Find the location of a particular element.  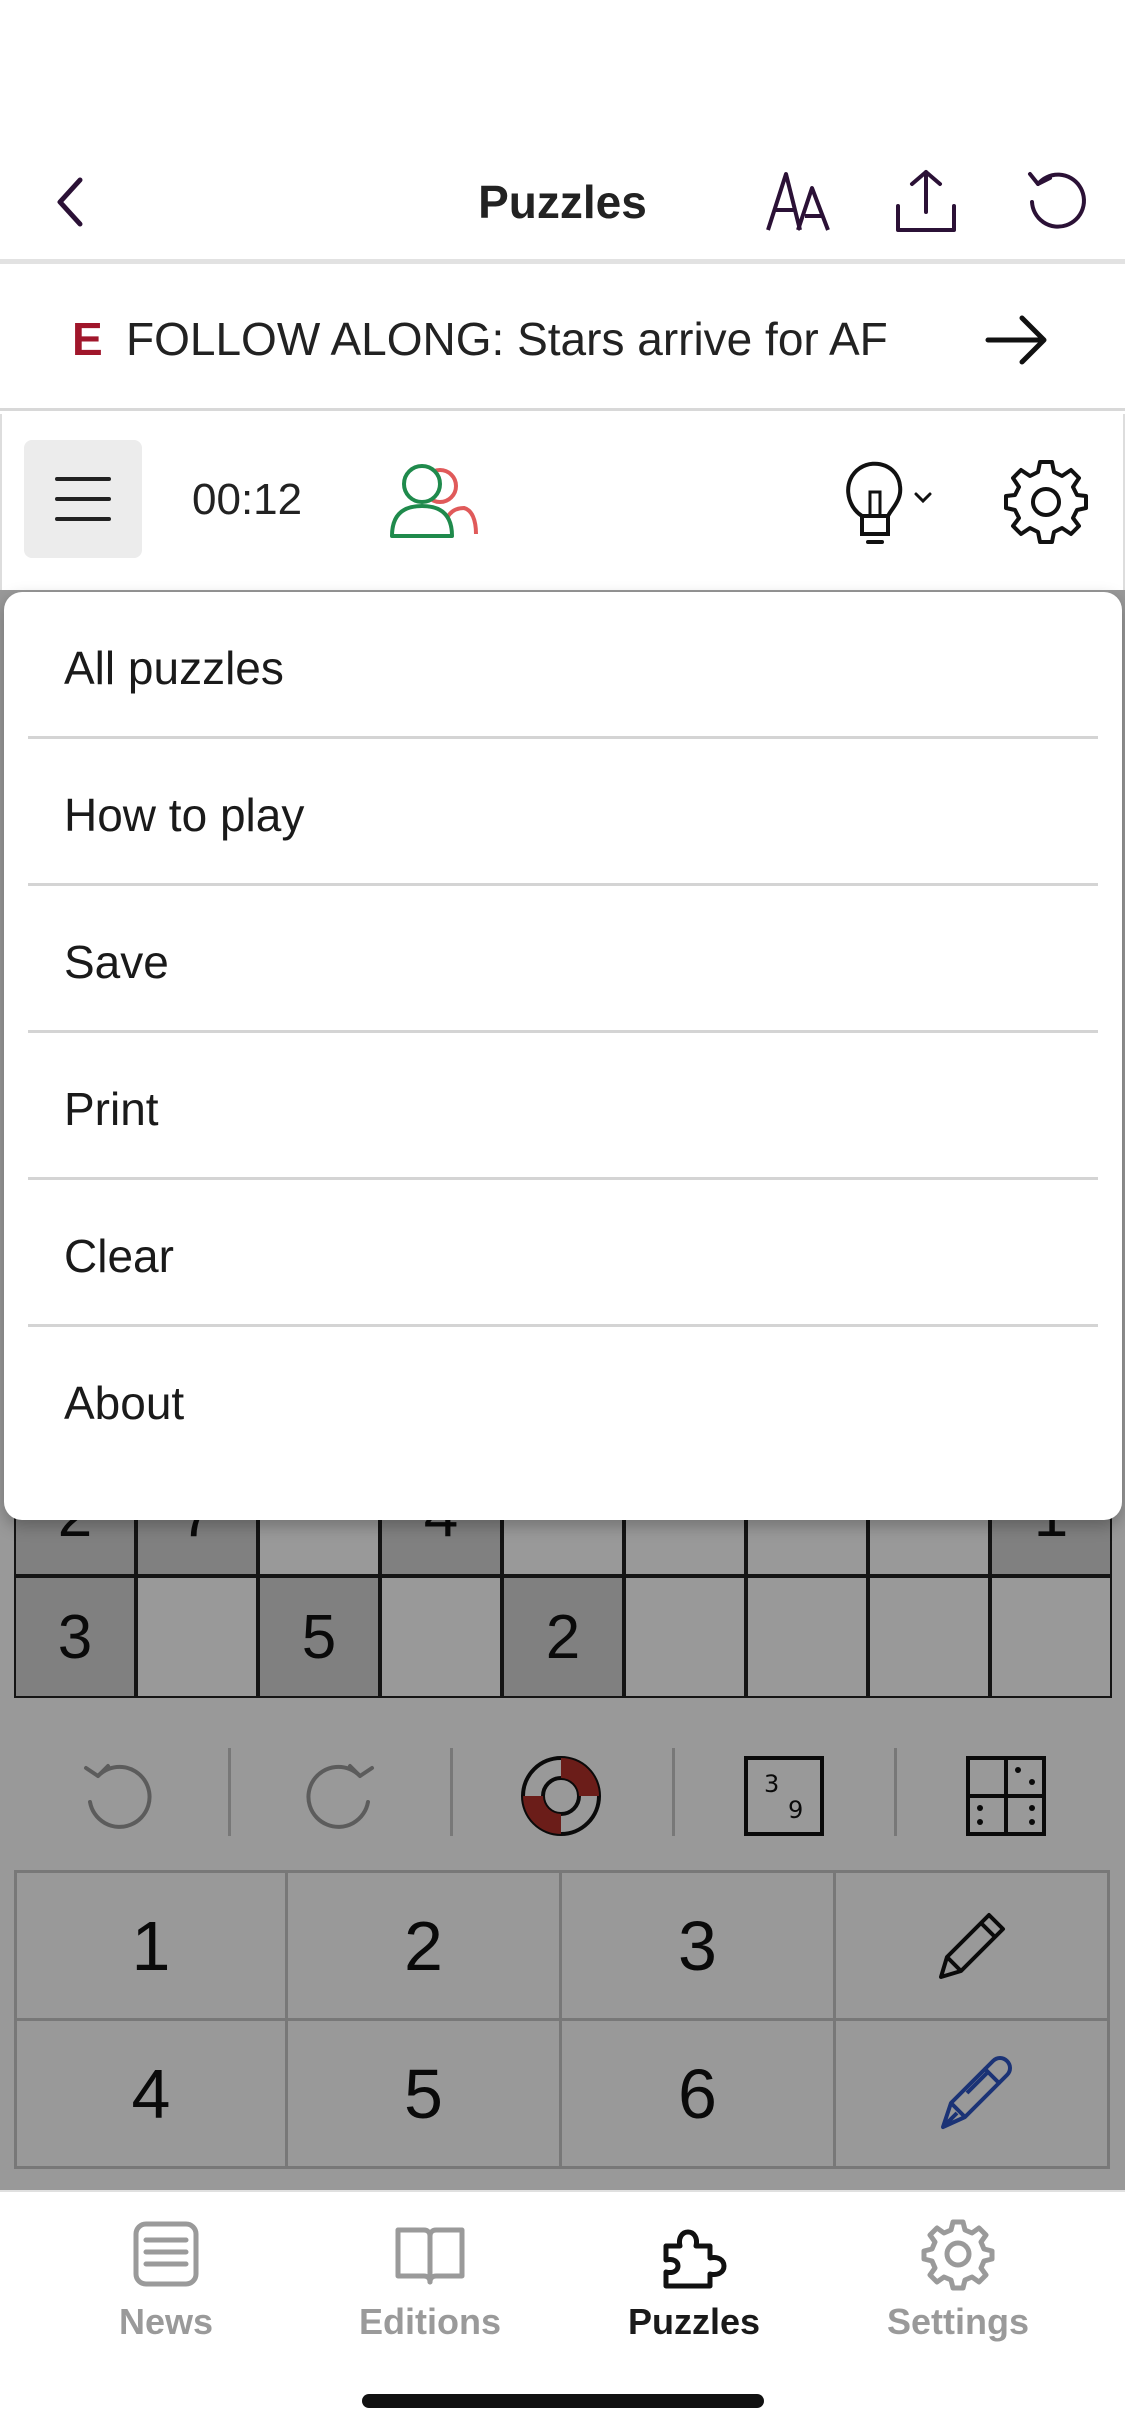

menu-button is located at coordinates (83, 499).